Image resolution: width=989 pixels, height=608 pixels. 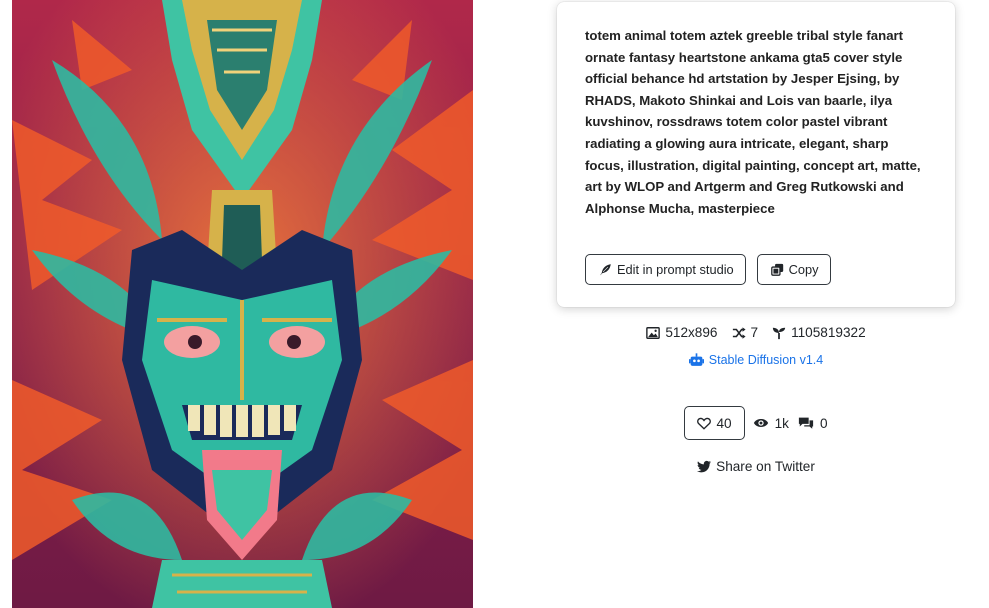 What do you see at coordinates (714, 423) in the screenshot?
I see `like-button: 40` at bounding box center [714, 423].